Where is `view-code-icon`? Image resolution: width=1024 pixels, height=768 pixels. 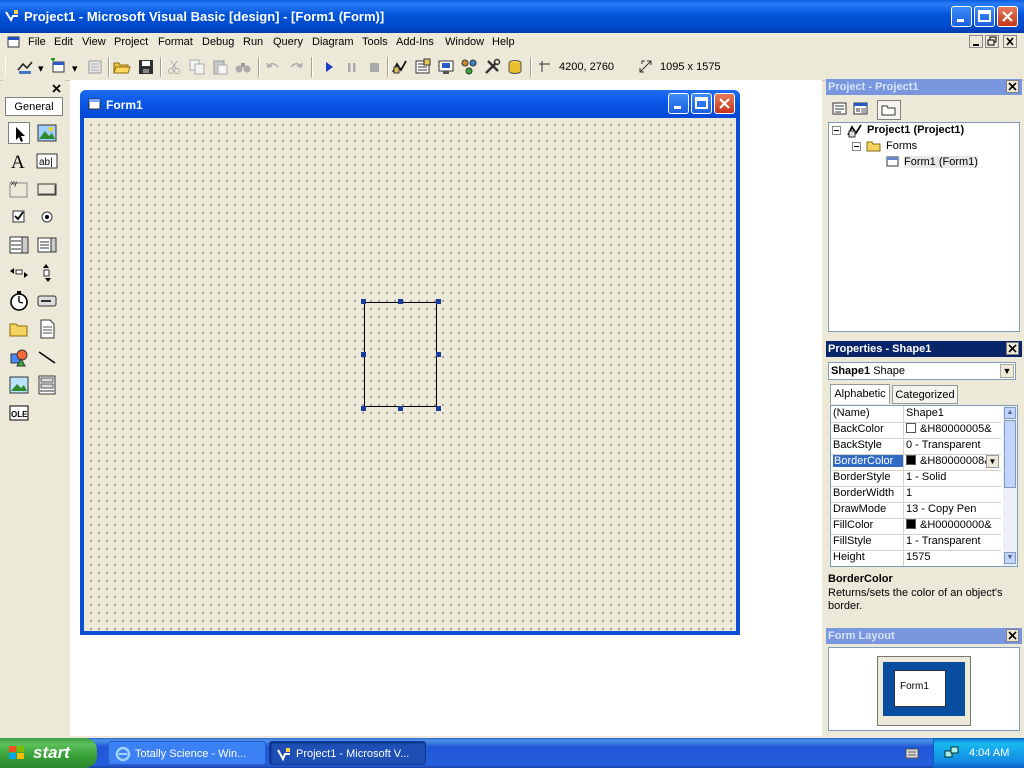 view-code-icon is located at coordinates (840, 109).